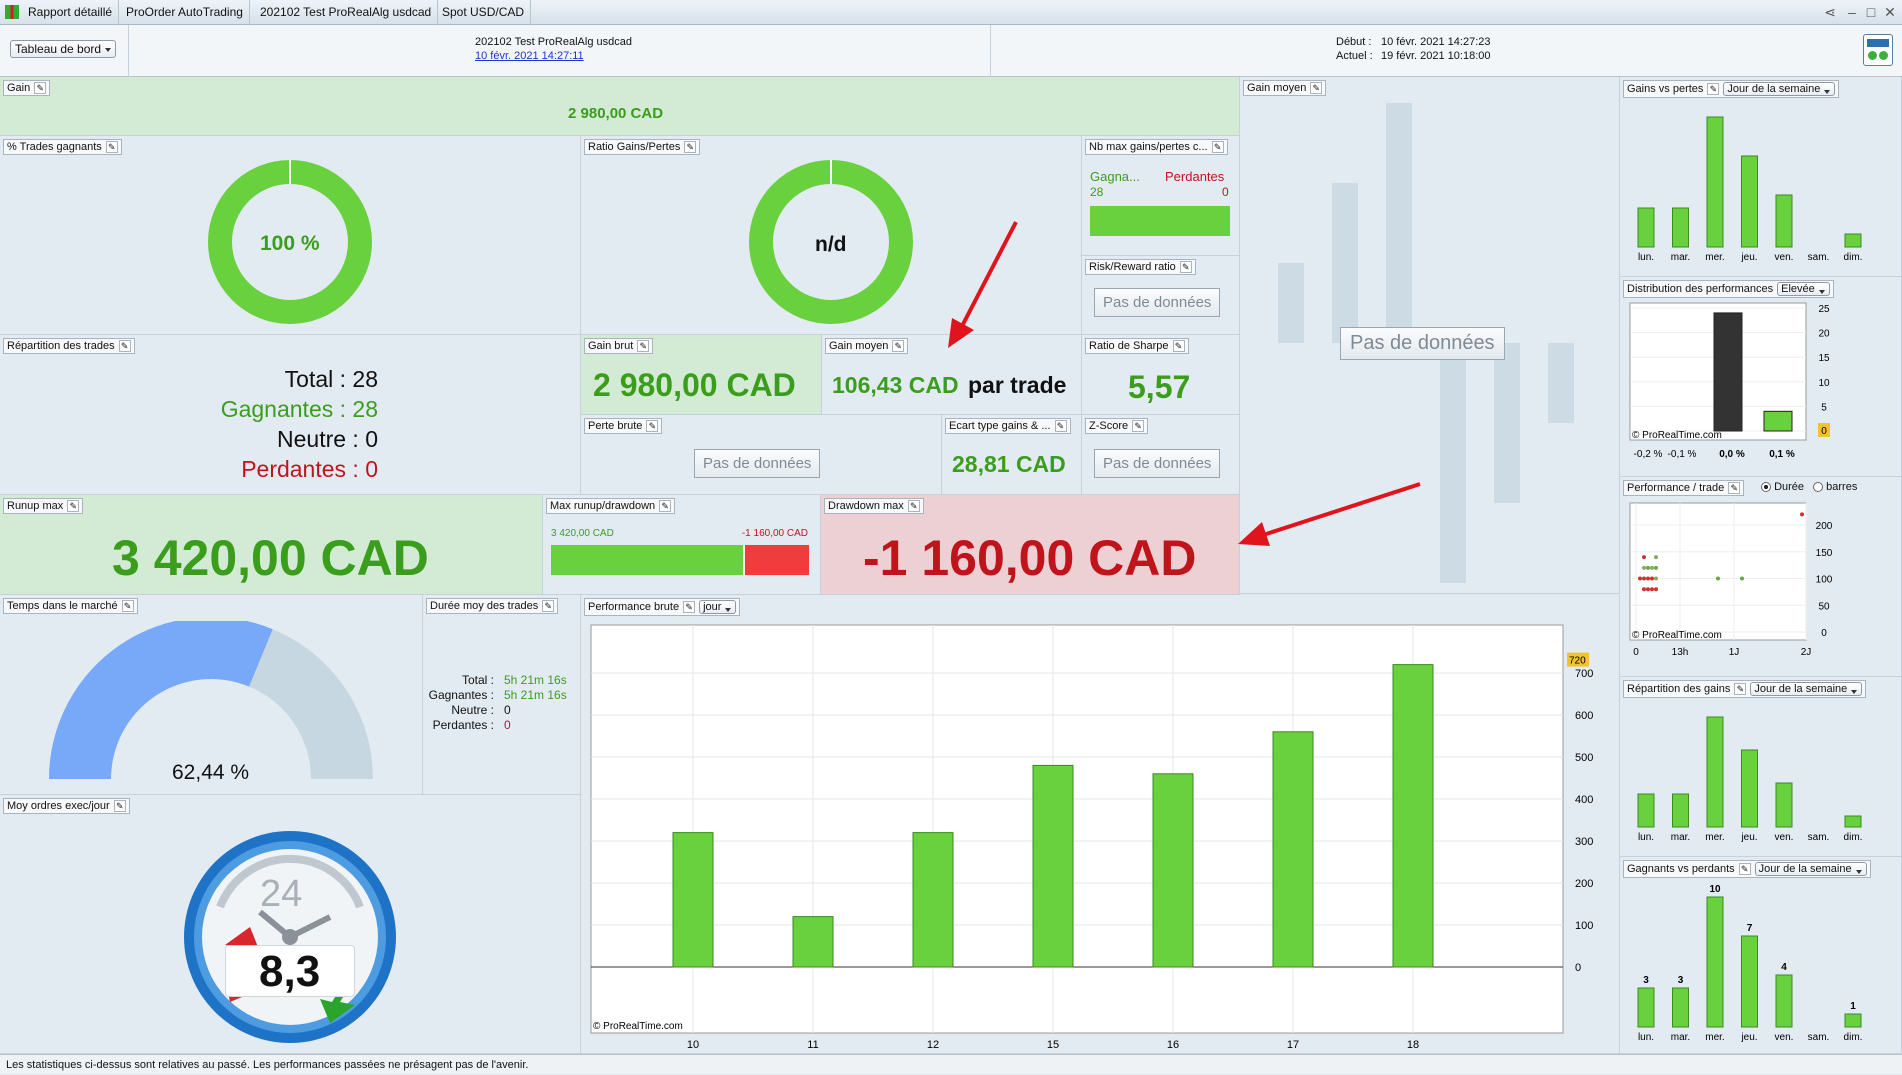 The image size is (1902, 1075). I want to click on x-tick-label: mar., so click(1680, 257).